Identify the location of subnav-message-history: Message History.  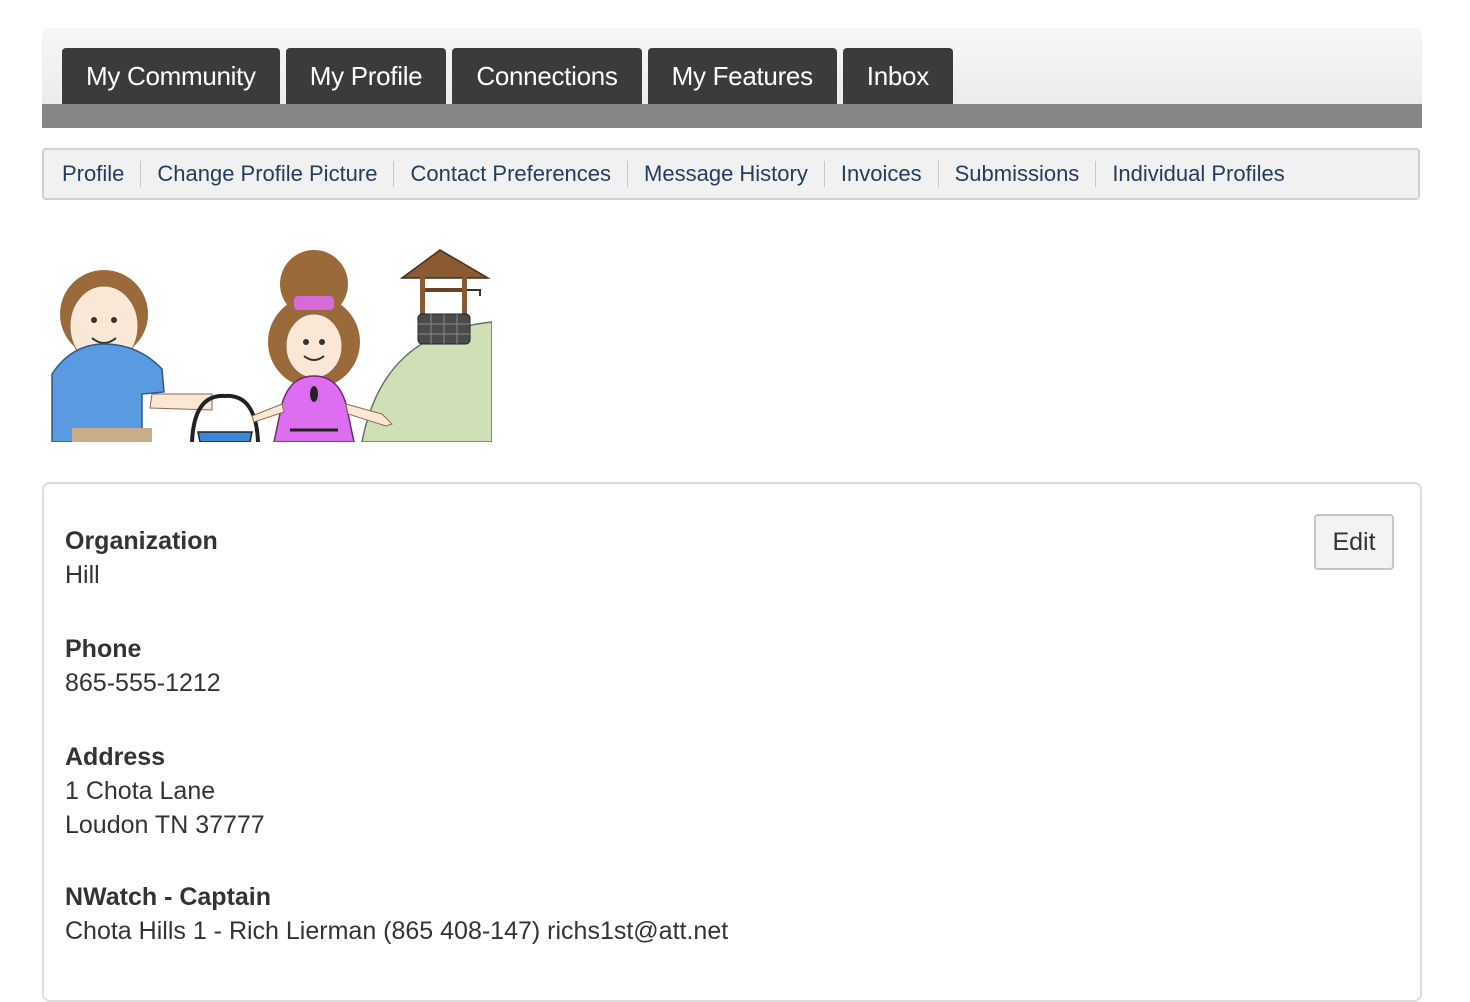
(726, 174).